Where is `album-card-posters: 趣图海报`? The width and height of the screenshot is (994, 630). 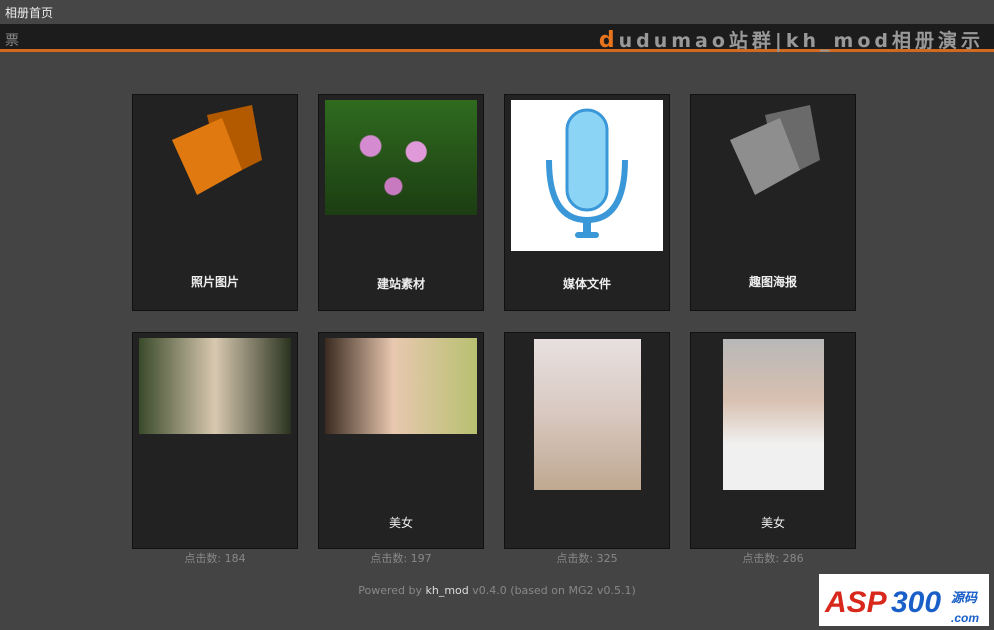
album-card-posters: 趣图海报 is located at coordinates (773, 202).